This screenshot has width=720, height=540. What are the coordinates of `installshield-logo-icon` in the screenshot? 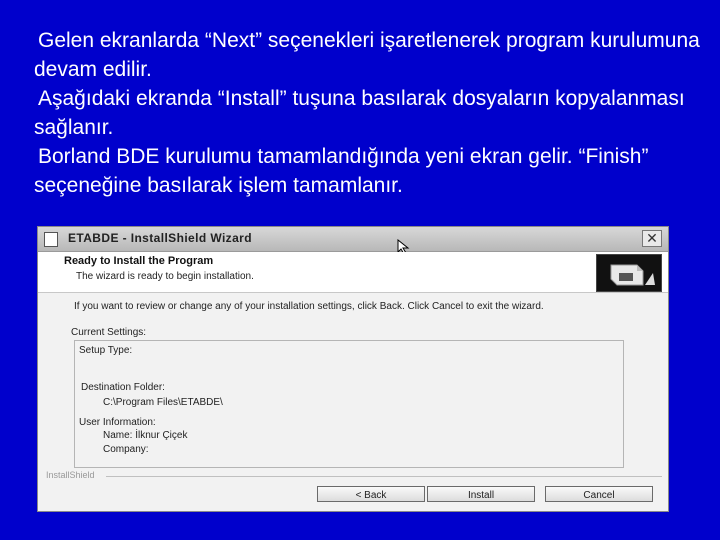 It's located at (629, 273).